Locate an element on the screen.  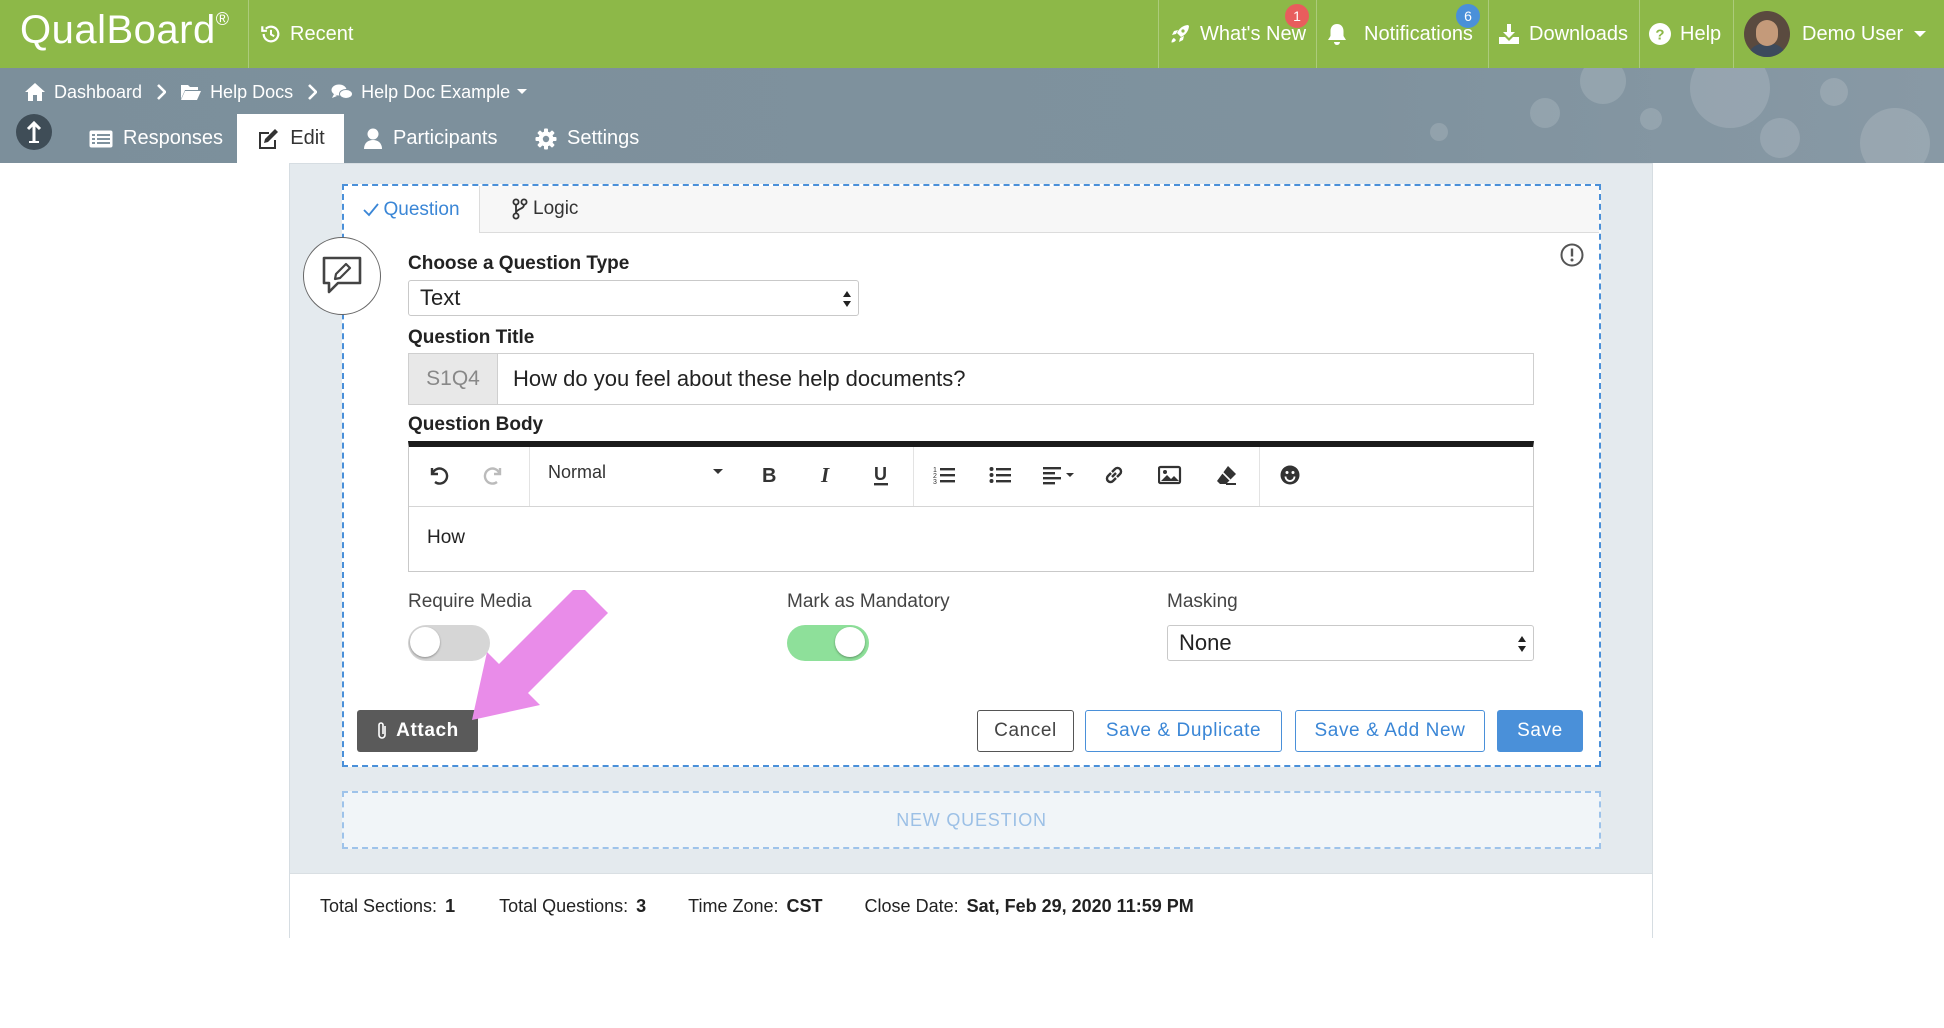
new-question-button: NEW QUESTION is located at coordinates (971, 820).